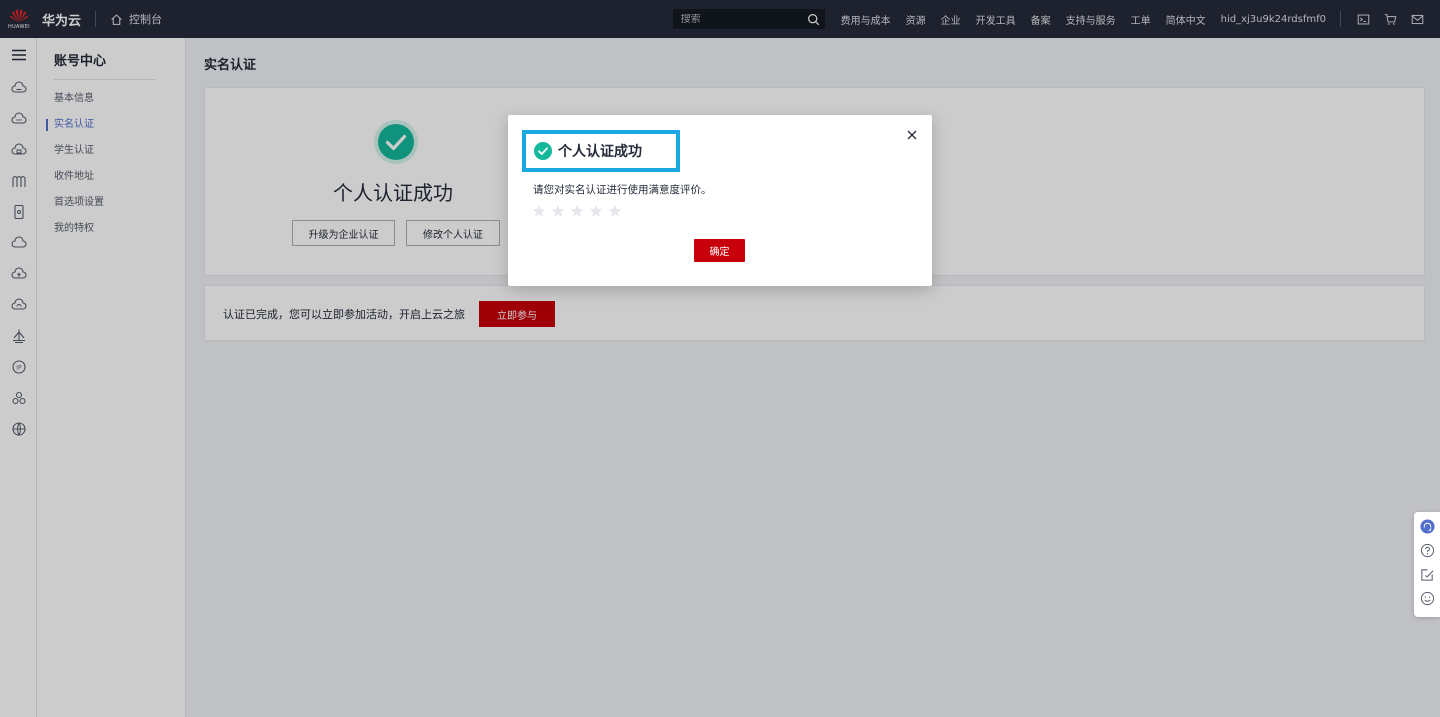 The width and height of the screenshot is (1440, 717). I want to click on smile-icon, so click(1427, 598).